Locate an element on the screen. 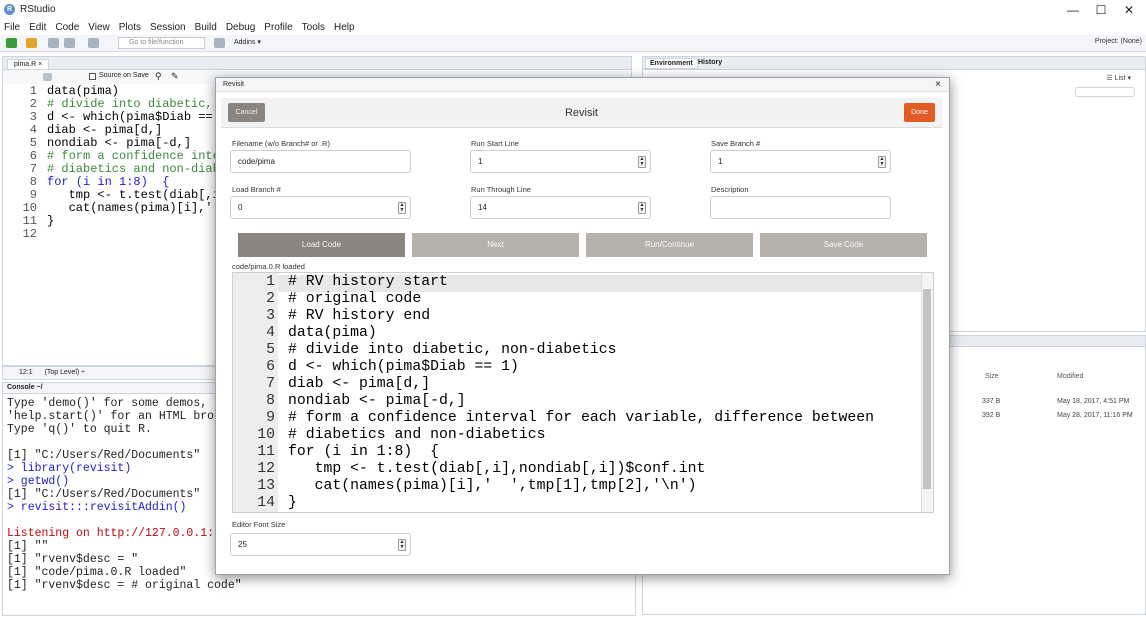 The height and width of the screenshot is (617, 1146). cancel-button: Cancel is located at coordinates (246, 112).